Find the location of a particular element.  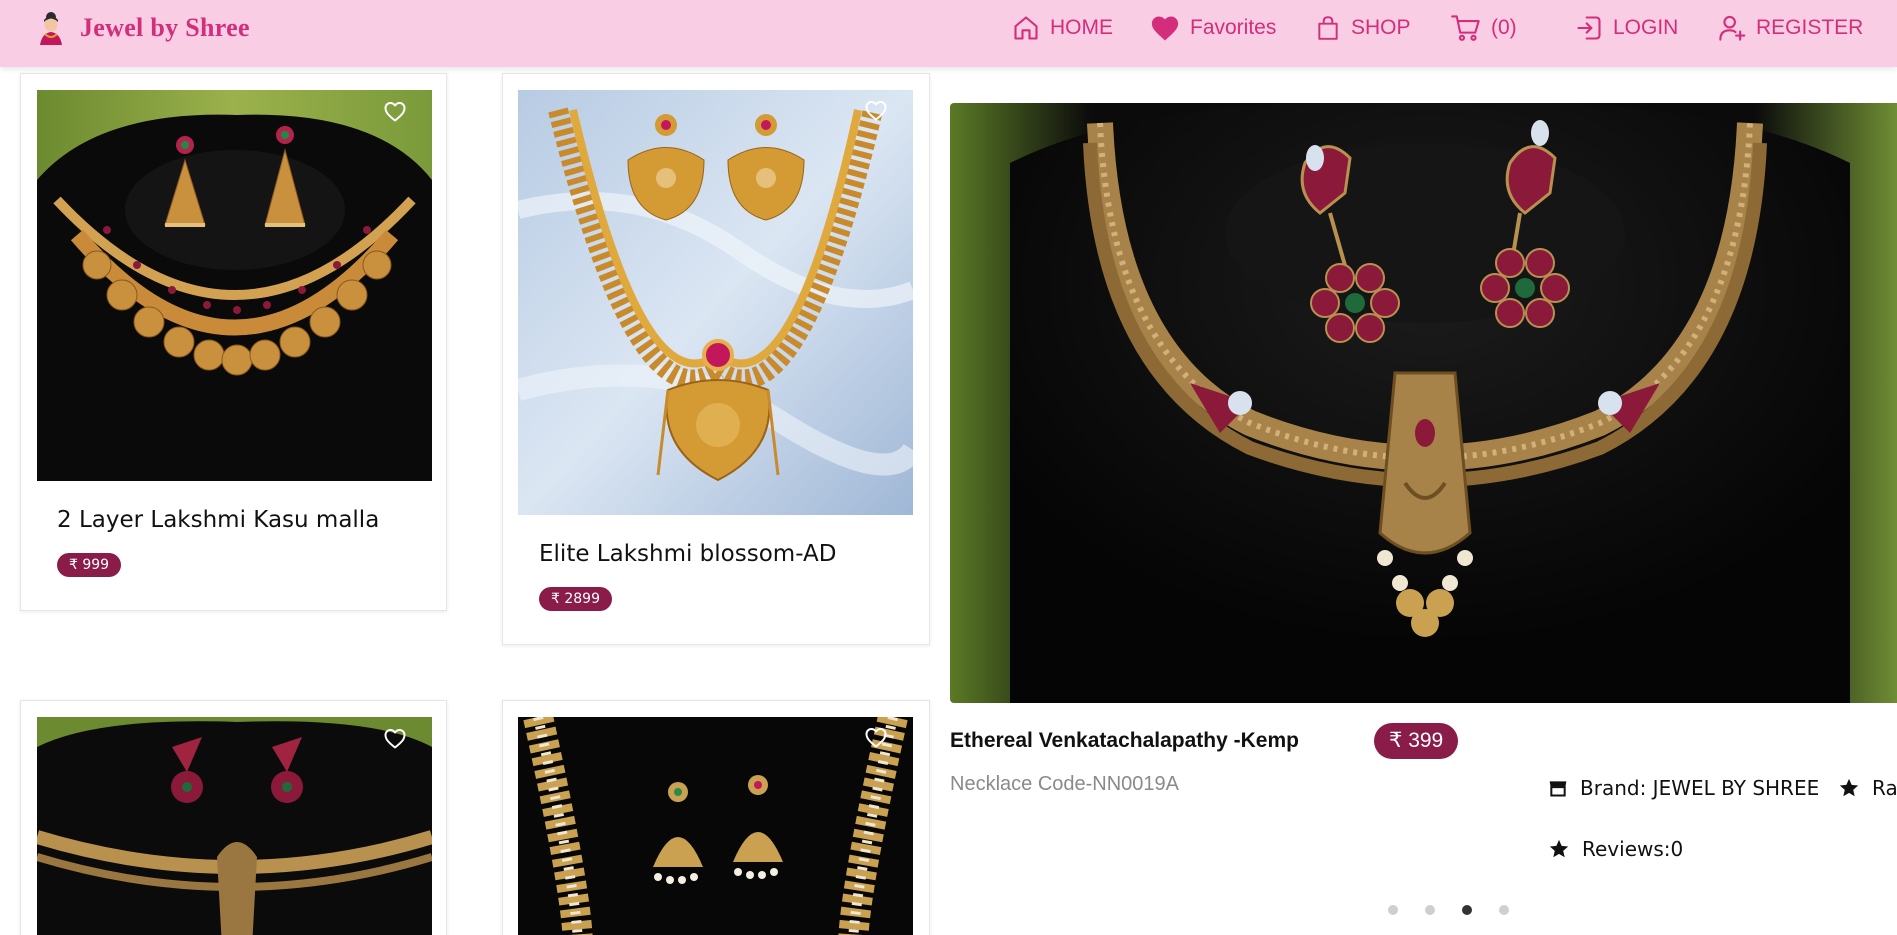

nav-register: REGISTER is located at coordinates (1790, 28).